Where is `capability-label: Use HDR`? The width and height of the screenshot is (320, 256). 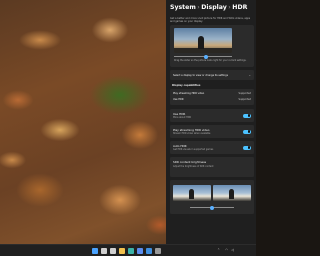 capability-label: Use HDR is located at coordinates (178, 99).